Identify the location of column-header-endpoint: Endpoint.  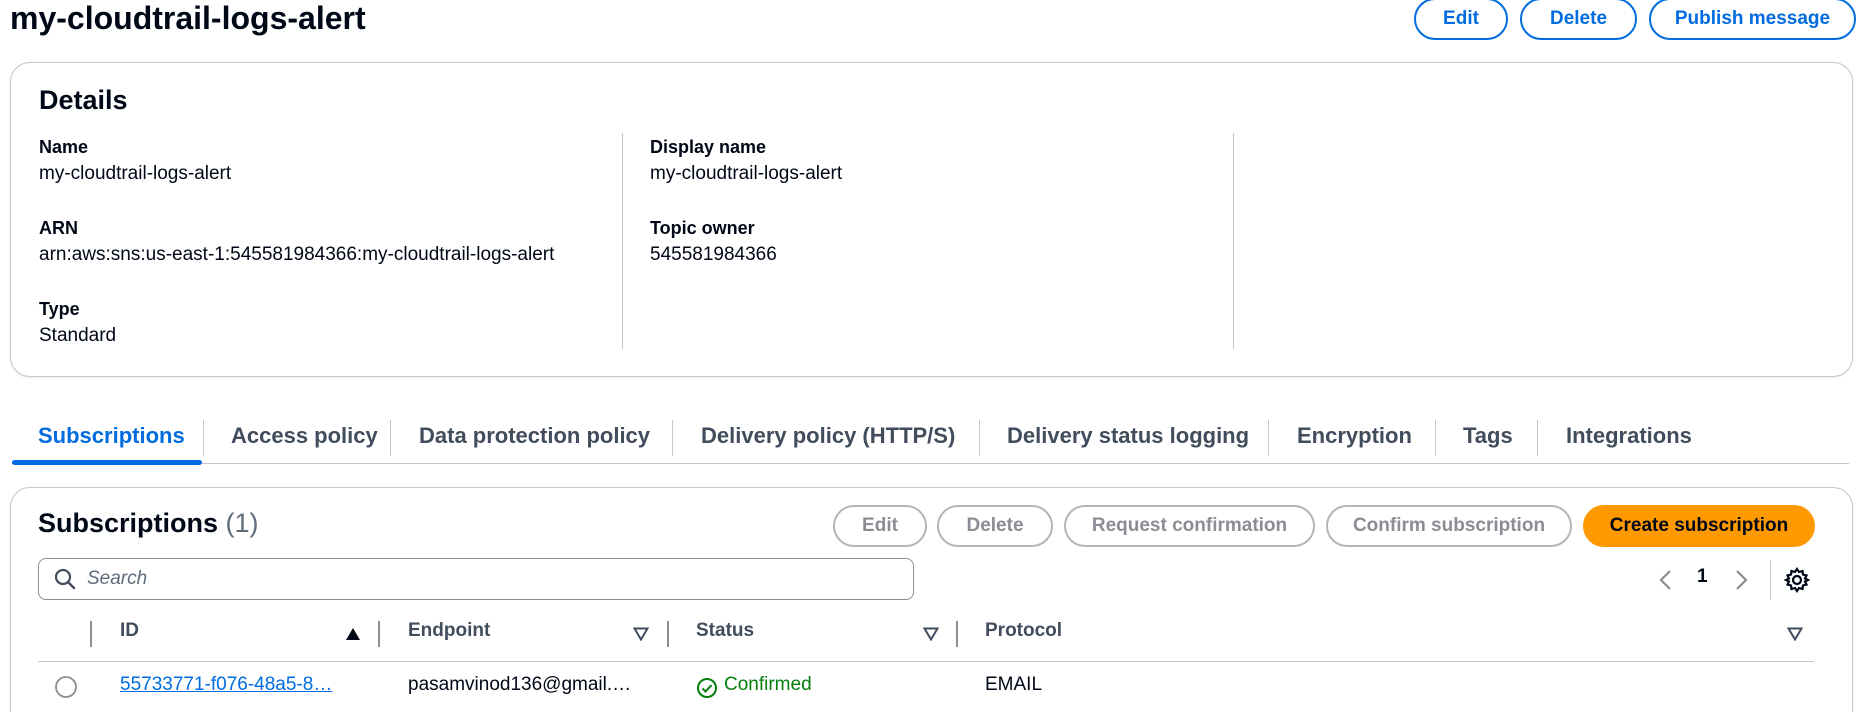
(449, 631).